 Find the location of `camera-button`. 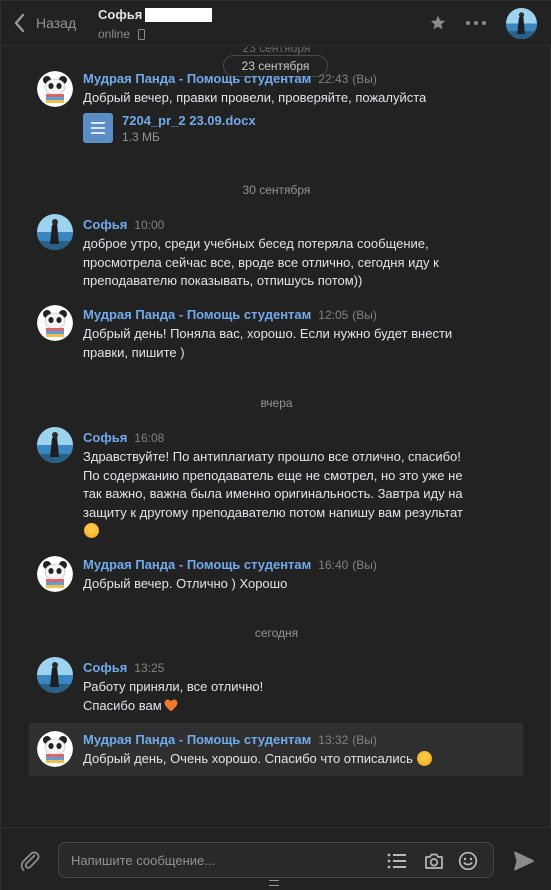

camera-button is located at coordinates (434, 861).